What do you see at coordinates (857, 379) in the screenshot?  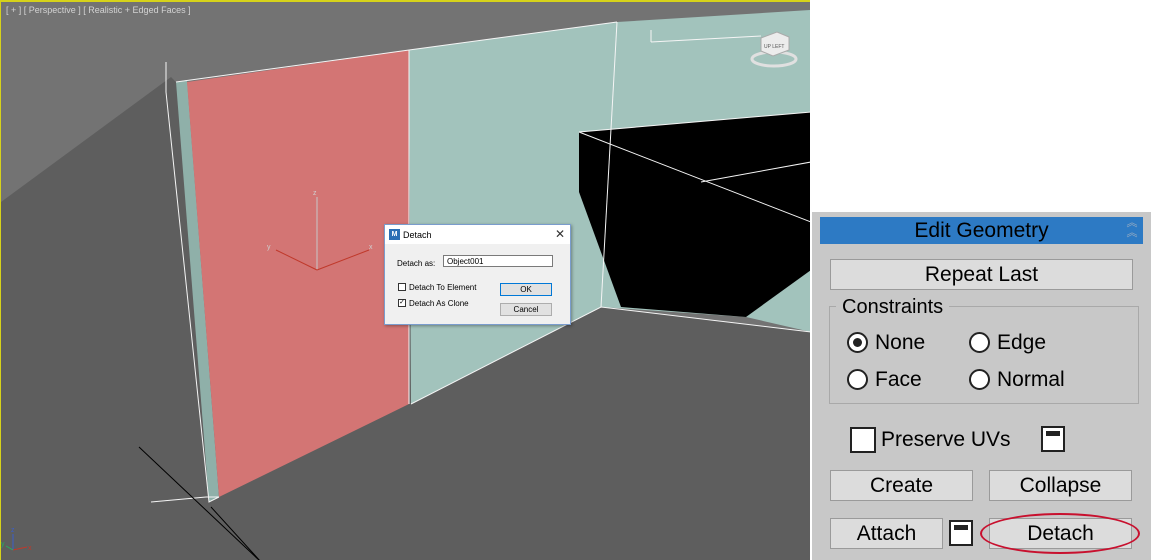 I see `constraint-face-radio` at bounding box center [857, 379].